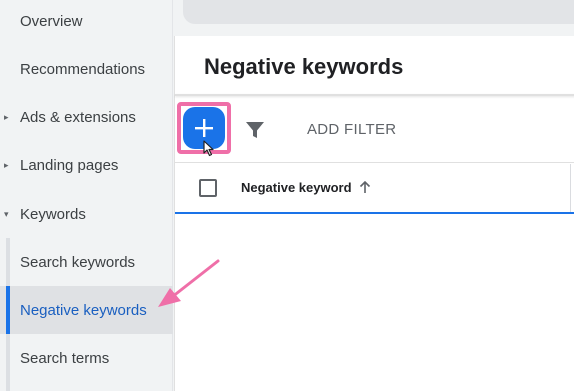 The height and width of the screenshot is (391, 574). What do you see at coordinates (208, 148) in the screenshot?
I see `mouse-cursor-icon` at bounding box center [208, 148].